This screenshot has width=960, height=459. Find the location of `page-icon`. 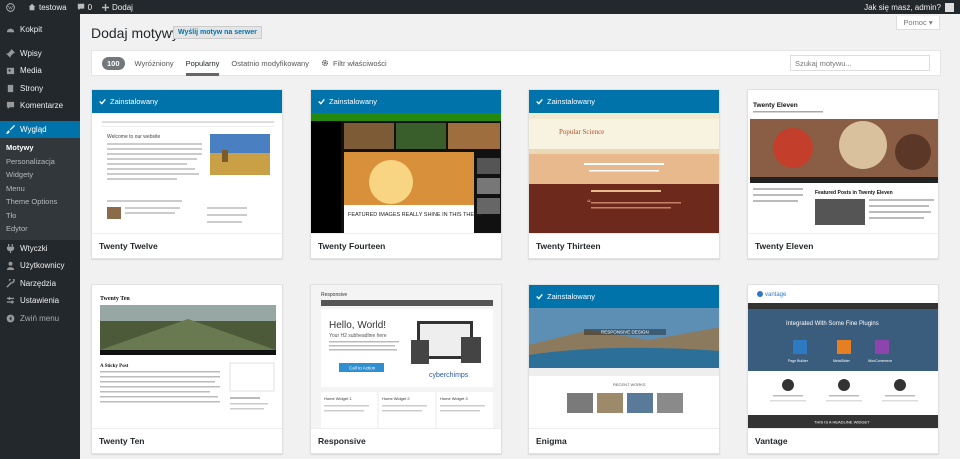

page-icon is located at coordinates (10, 88).